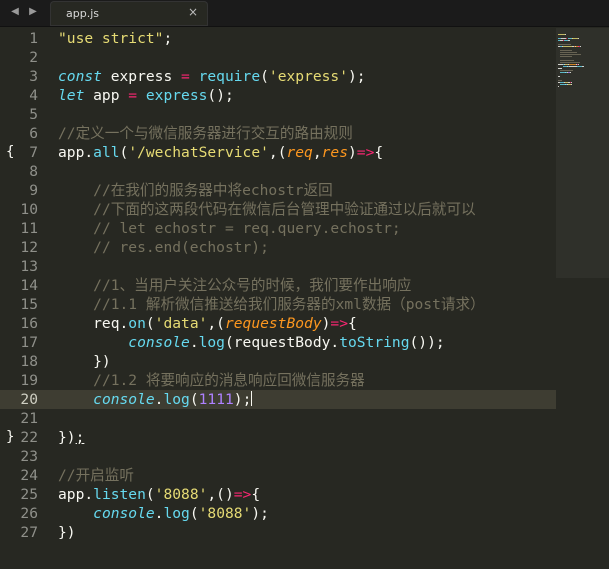 The height and width of the screenshot is (569, 609). What do you see at coordinates (29, 228) in the screenshot?
I see `line-number: 11` at bounding box center [29, 228].